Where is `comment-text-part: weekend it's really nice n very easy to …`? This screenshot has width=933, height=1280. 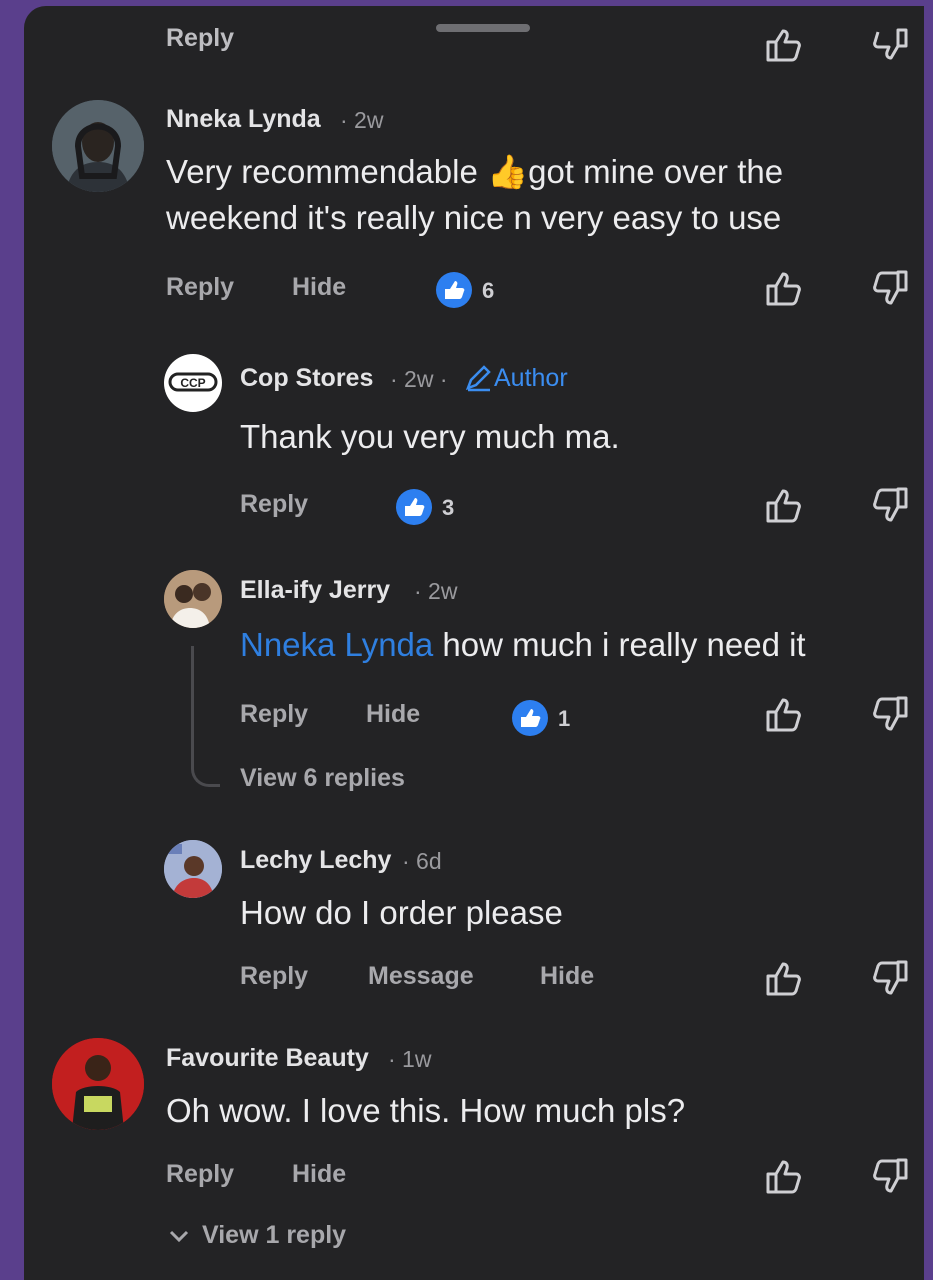
comment-text-part: weekend it's really nice n very easy to … is located at coordinates (474, 217).